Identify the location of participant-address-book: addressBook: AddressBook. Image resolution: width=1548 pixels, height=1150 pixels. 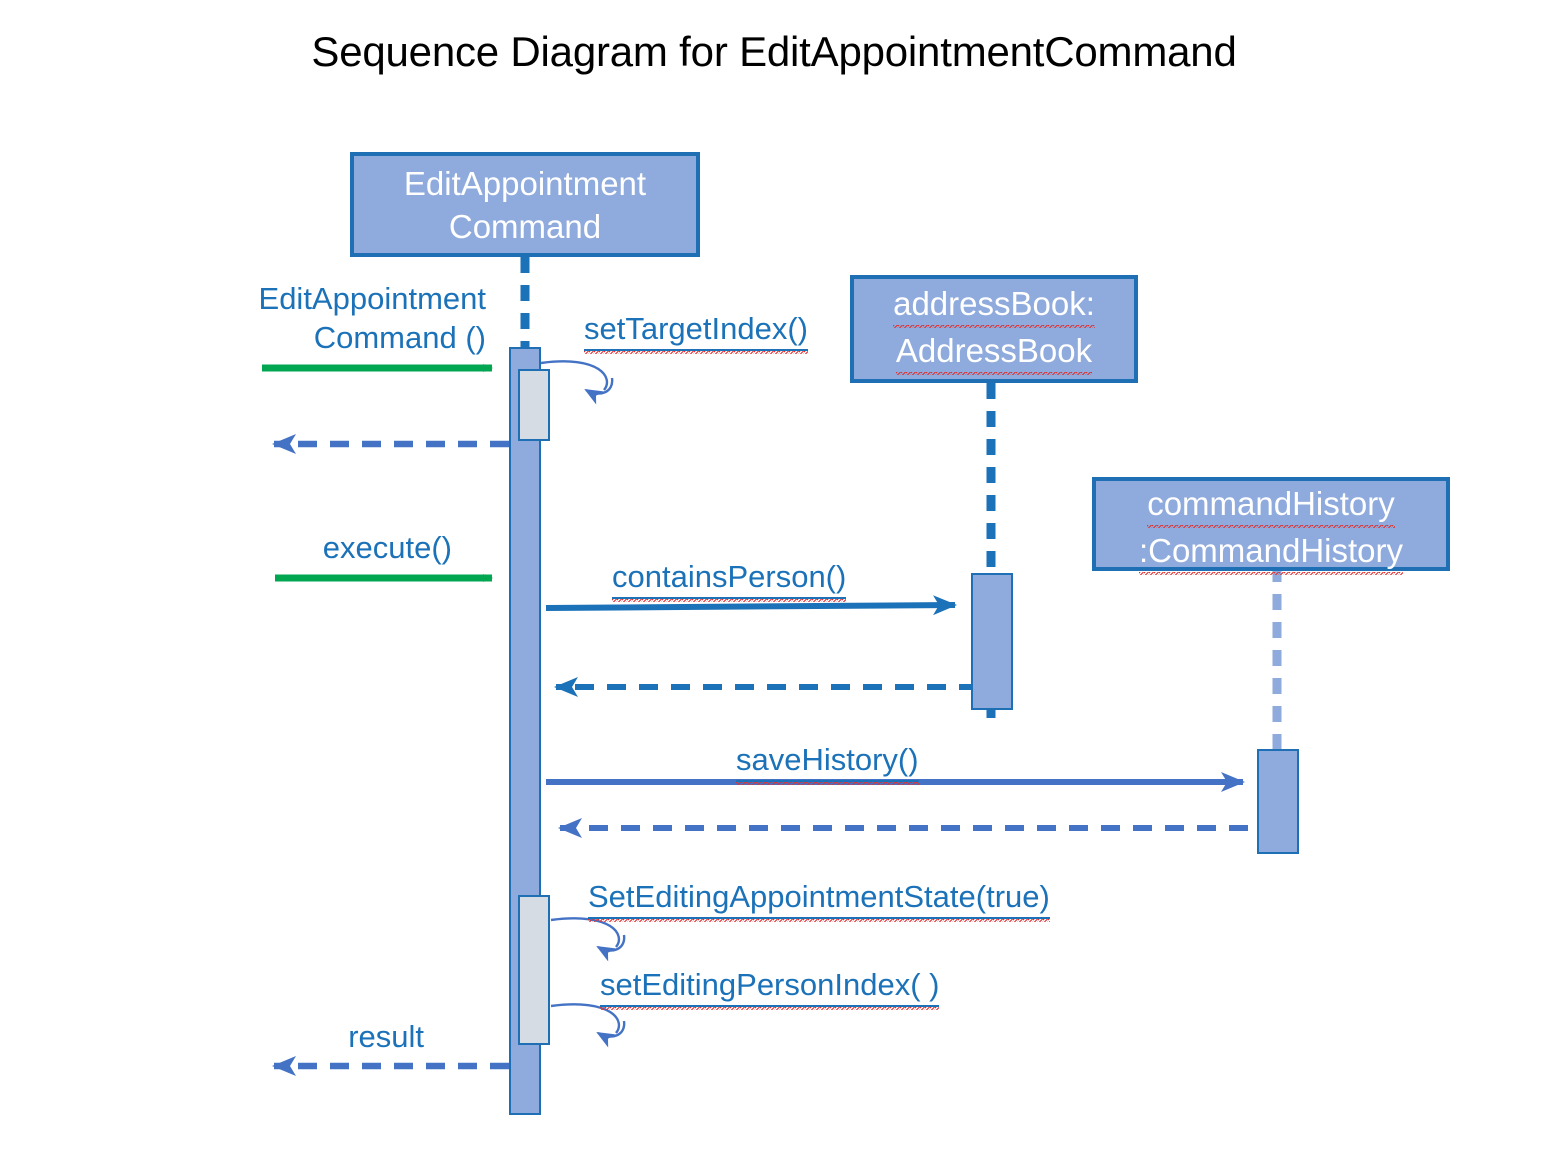
(994, 329).